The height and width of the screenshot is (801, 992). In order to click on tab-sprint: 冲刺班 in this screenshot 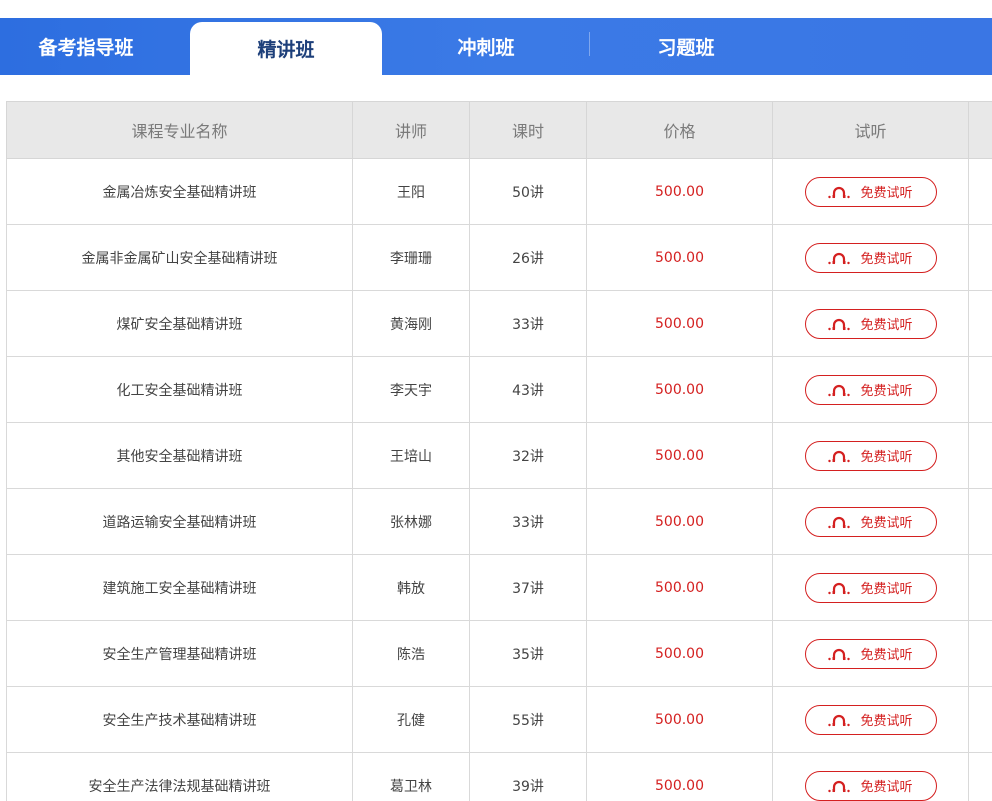, I will do `click(486, 46)`.